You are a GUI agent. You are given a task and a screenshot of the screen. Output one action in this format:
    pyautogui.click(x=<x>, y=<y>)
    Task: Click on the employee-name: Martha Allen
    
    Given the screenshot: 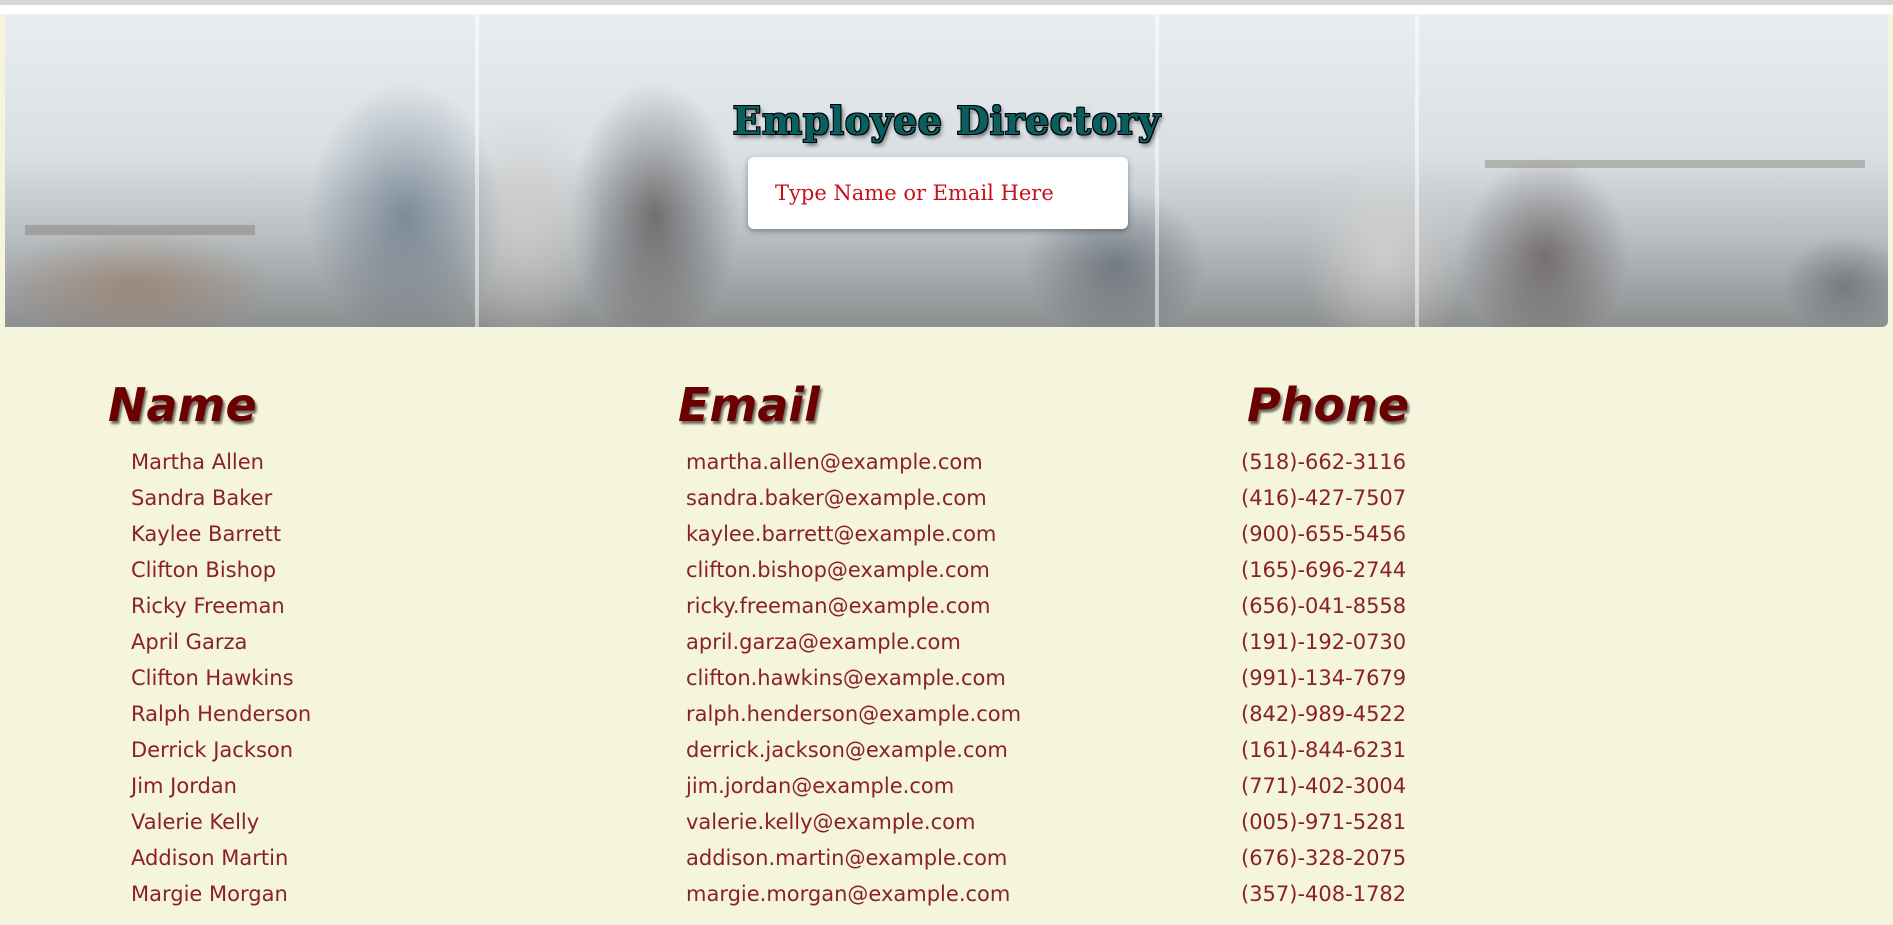 What is the action you would take?
    pyautogui.click(x=197, y=462)
    